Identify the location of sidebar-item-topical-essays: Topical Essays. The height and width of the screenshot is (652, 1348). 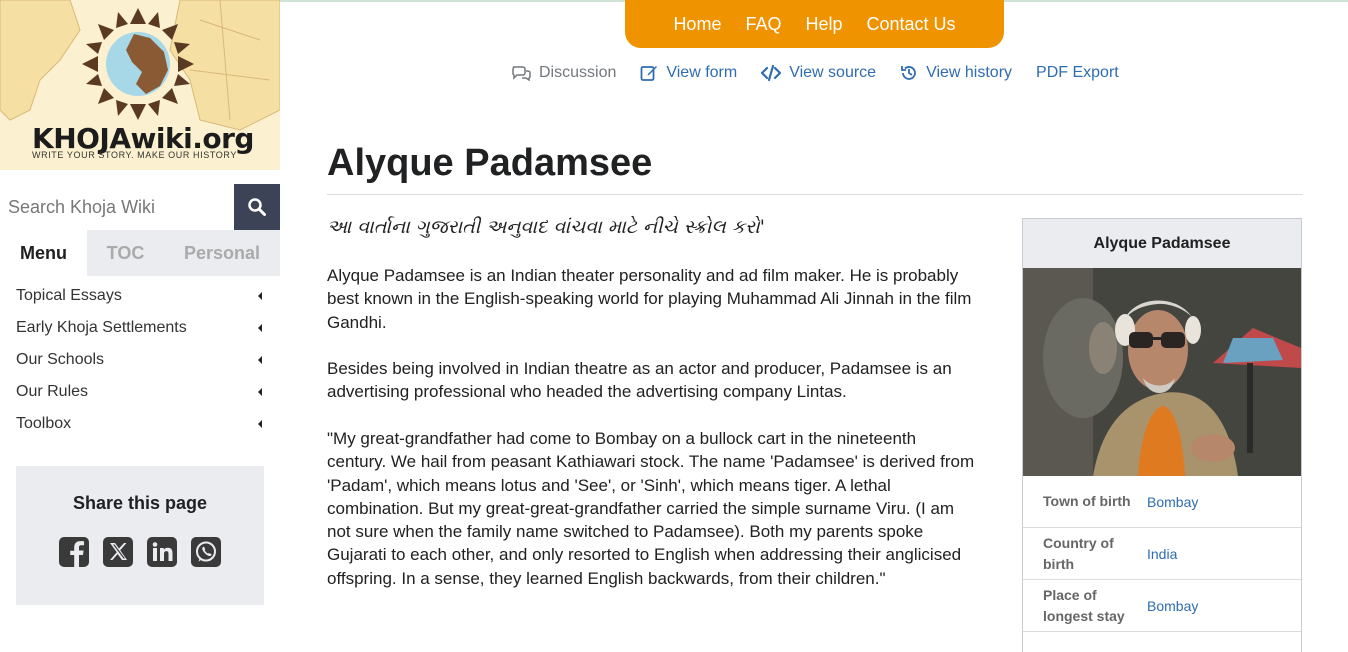
(141, 296).